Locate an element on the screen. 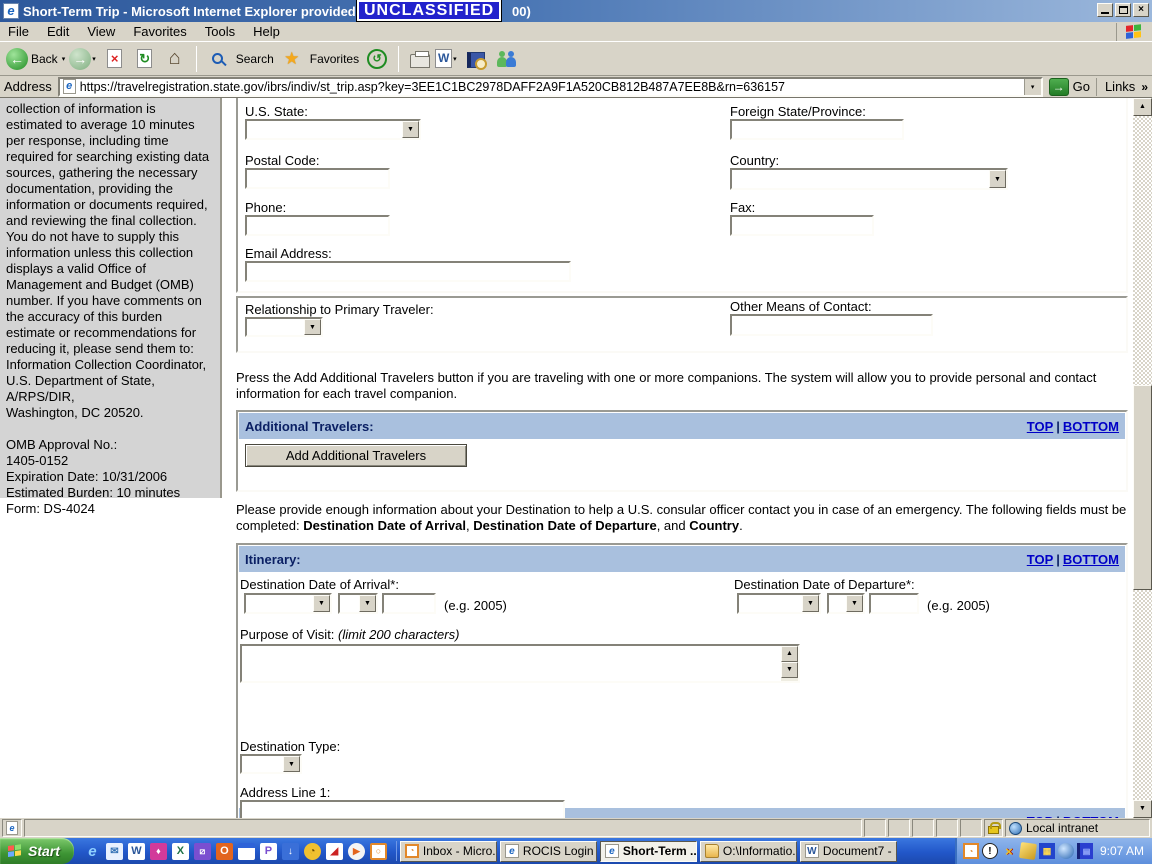  links-toolbar: Links » is located at coordinates (1121, 86).